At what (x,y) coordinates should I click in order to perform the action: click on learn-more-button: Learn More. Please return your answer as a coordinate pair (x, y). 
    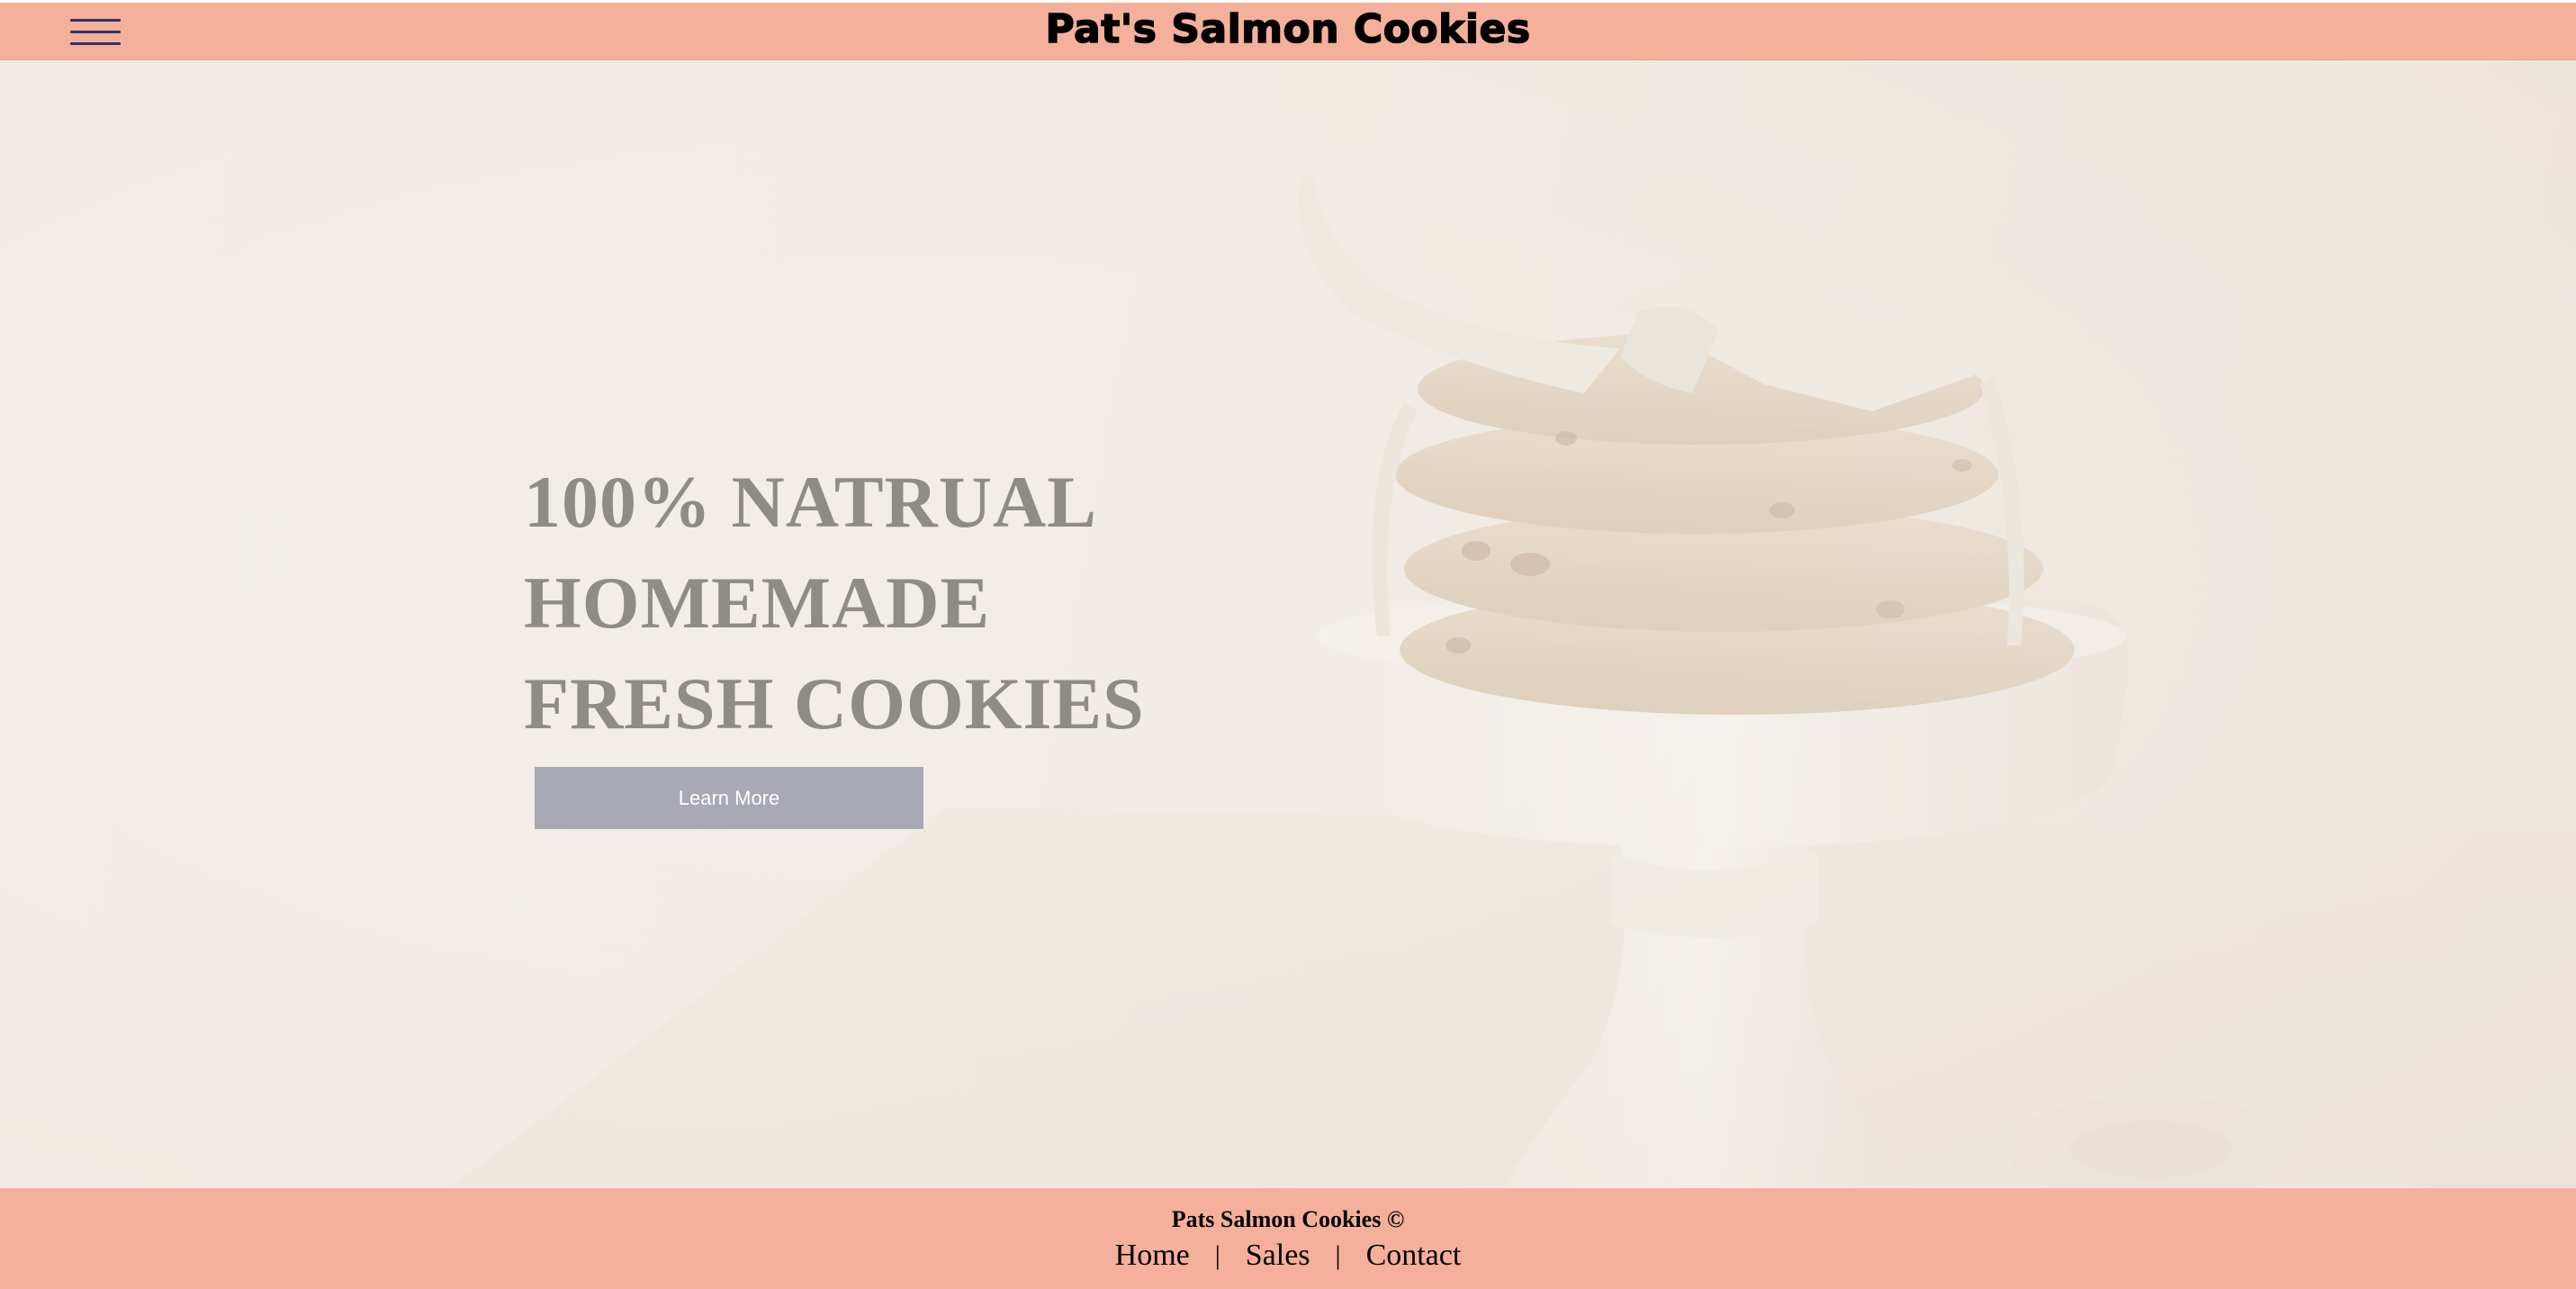
    Looking at the image, I should click on (729, 798).